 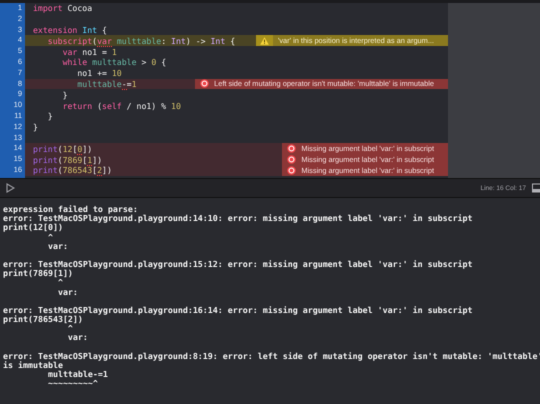 What do you see at coordinates (72, 383) in the screenshot?
I see `console-line: ~~~~~~~~~^` at bounding box center [72, 383].